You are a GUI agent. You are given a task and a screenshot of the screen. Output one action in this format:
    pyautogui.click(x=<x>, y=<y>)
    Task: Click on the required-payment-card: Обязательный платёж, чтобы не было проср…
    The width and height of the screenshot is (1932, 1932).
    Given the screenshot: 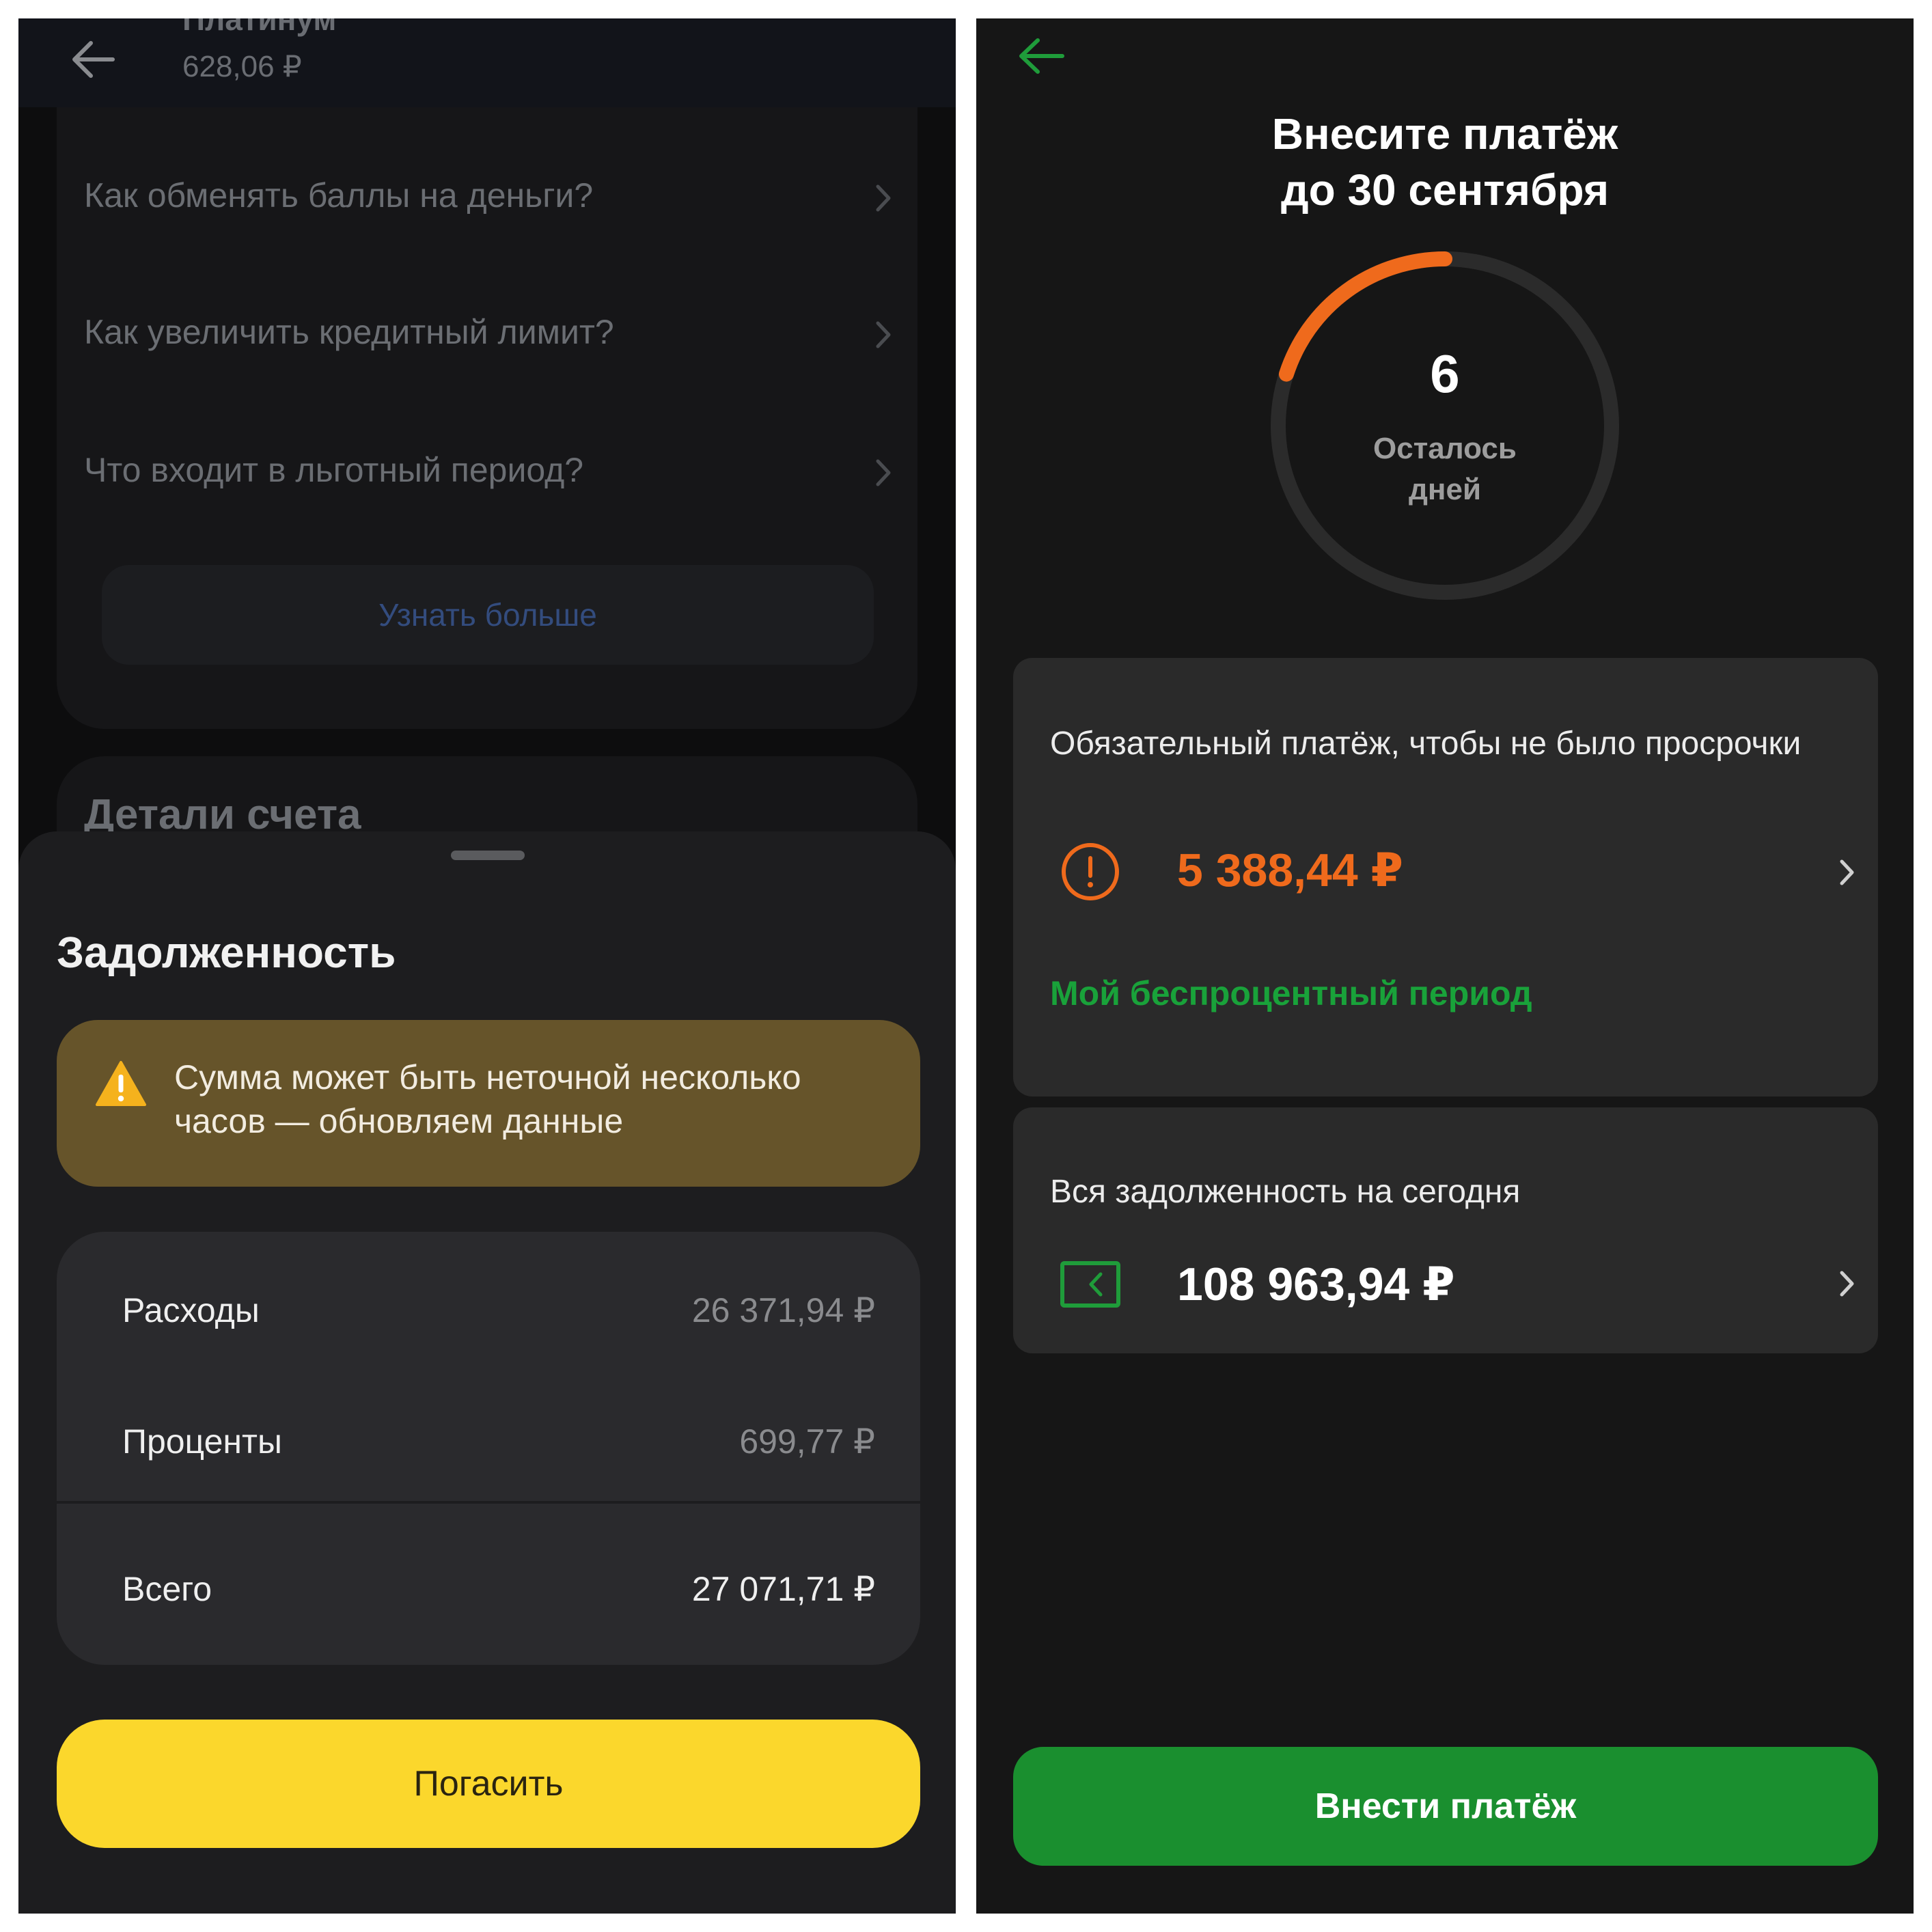 What is the action you would take?
    pyautogui.click(x=1446, y=877)
    